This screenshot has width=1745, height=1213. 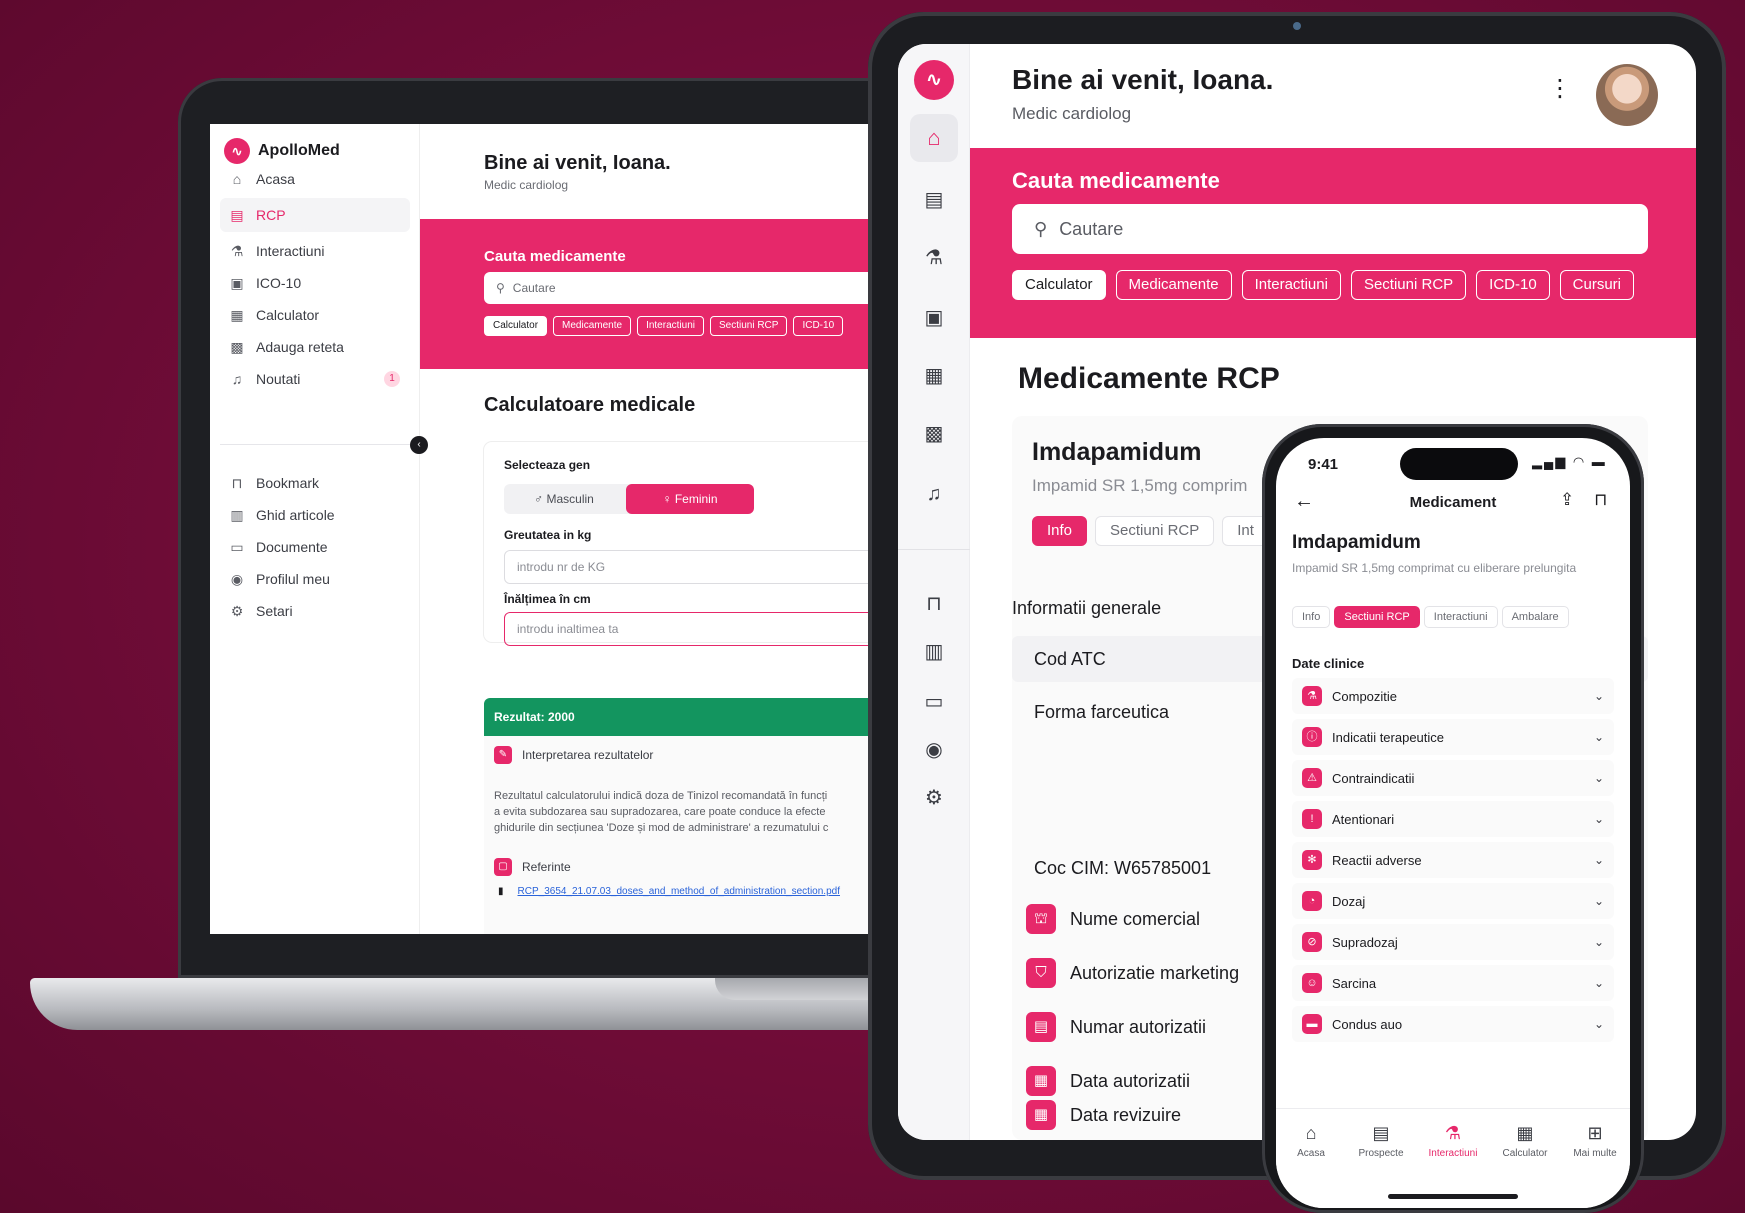 What do you see at coordinates (1311, 1141) in the screenshot?
I see `tabbar-acasa: ⌂ Acasa` at bounding box center [1311, 1141].